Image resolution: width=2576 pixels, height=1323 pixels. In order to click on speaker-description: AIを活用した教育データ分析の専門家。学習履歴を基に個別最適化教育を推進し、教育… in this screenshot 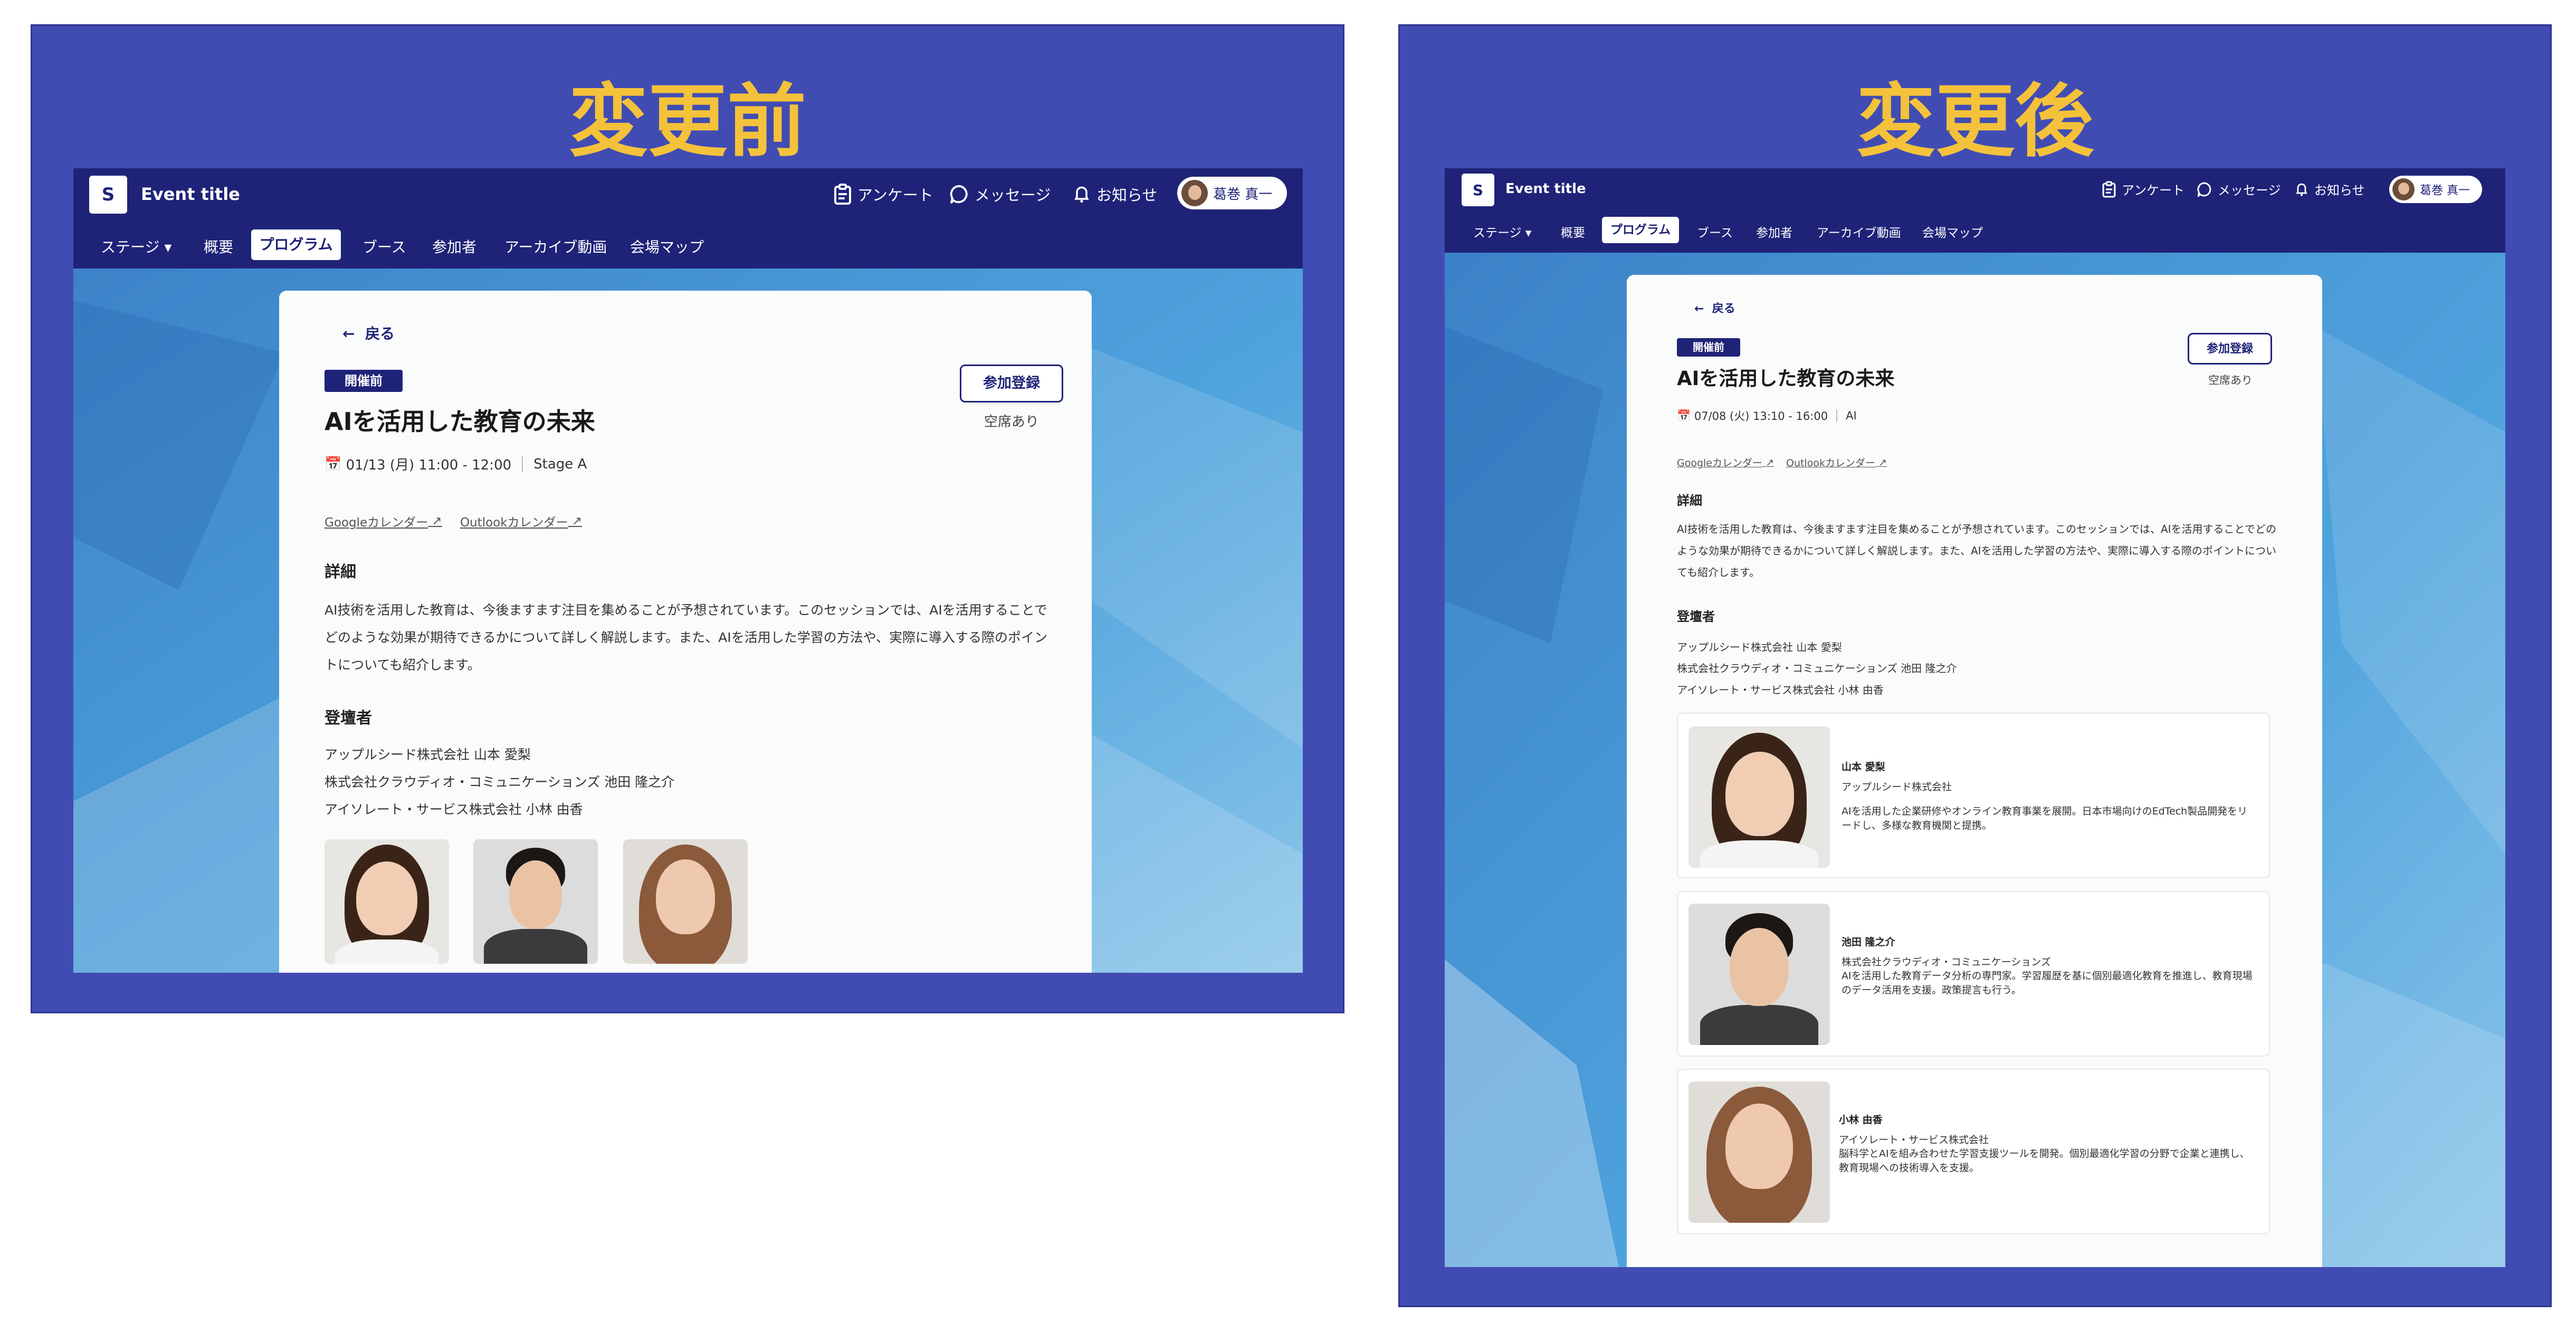, I will do `click(2047, 983)`.